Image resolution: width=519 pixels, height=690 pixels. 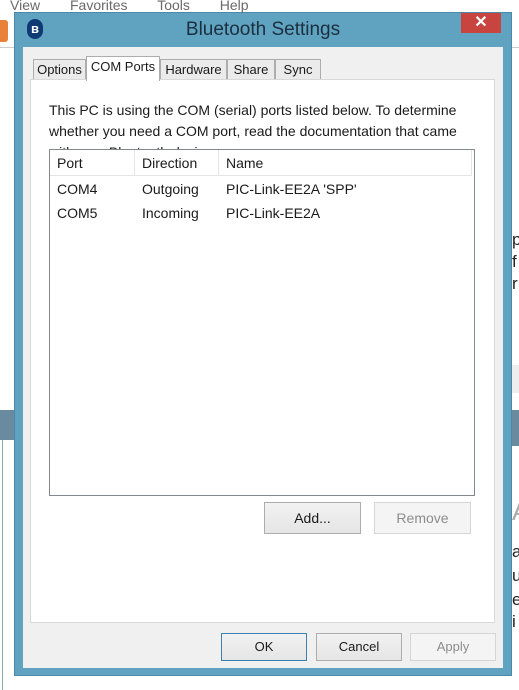 I want to click on direction-cell: Outgoing, so click(x=170, y=189).